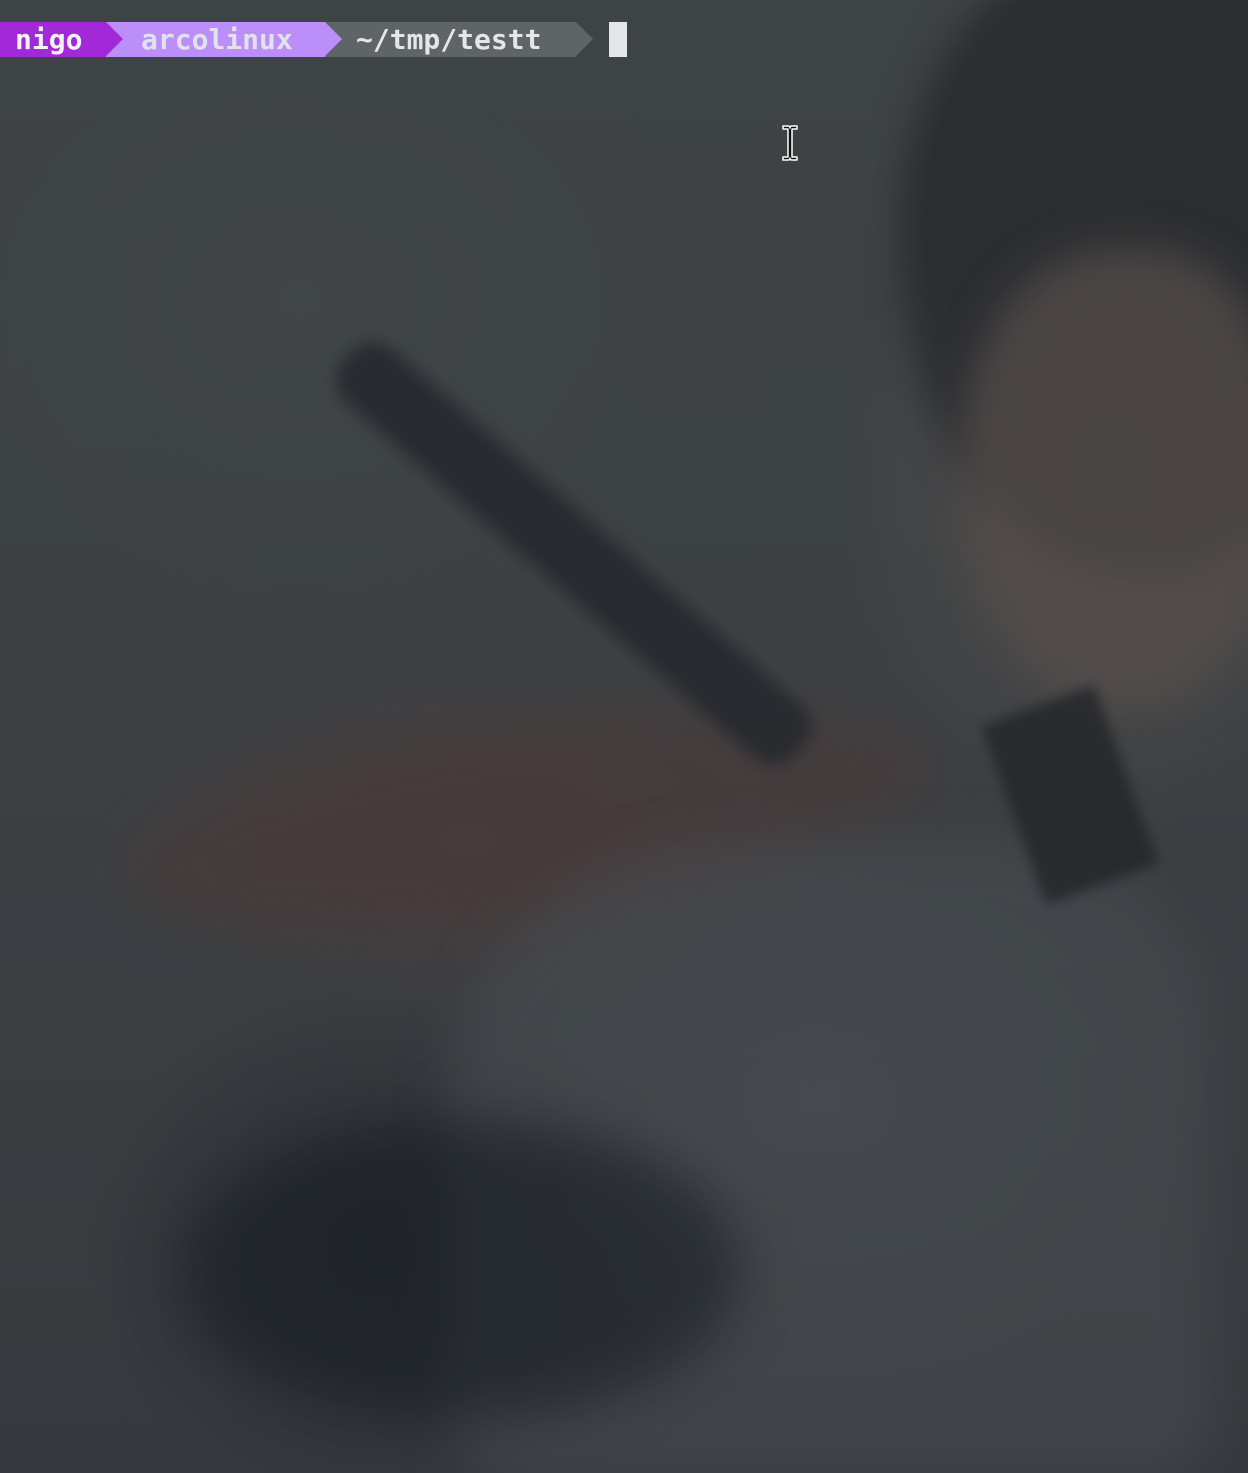  I want to click on prompt-user-segment: nigo, so click(61, 39).